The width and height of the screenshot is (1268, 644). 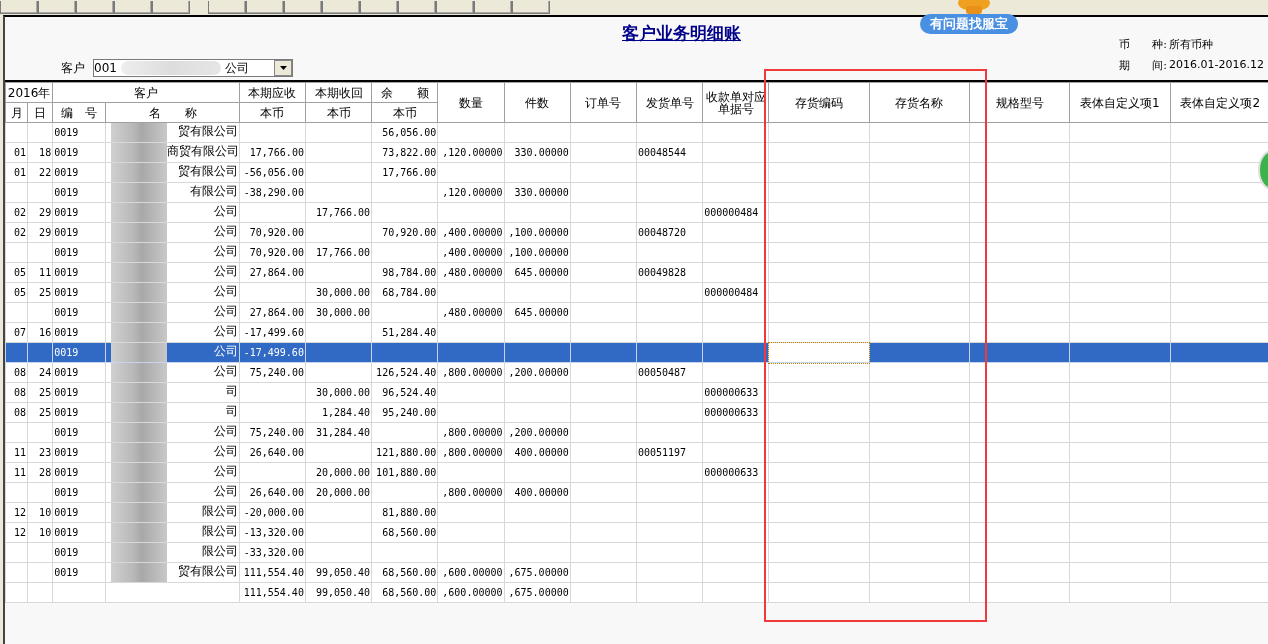 I want to click on selected-row-cell, so click(x=16, y=352).